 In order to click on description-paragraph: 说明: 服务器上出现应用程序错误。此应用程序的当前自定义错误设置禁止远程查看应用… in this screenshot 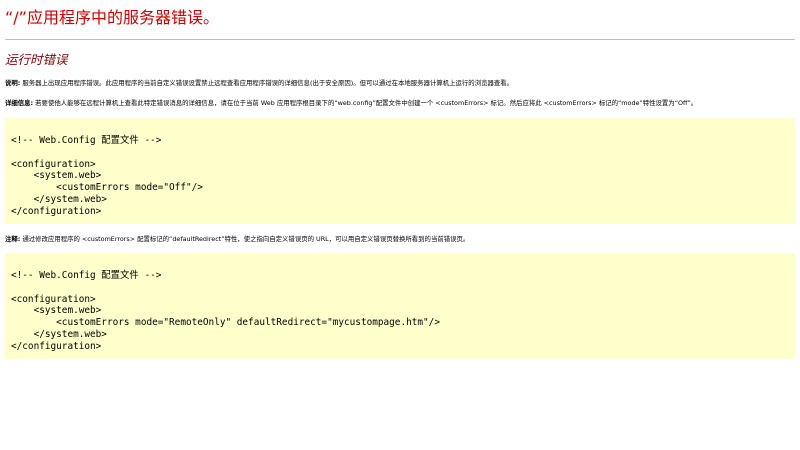, I will do `click(259, 83)`.